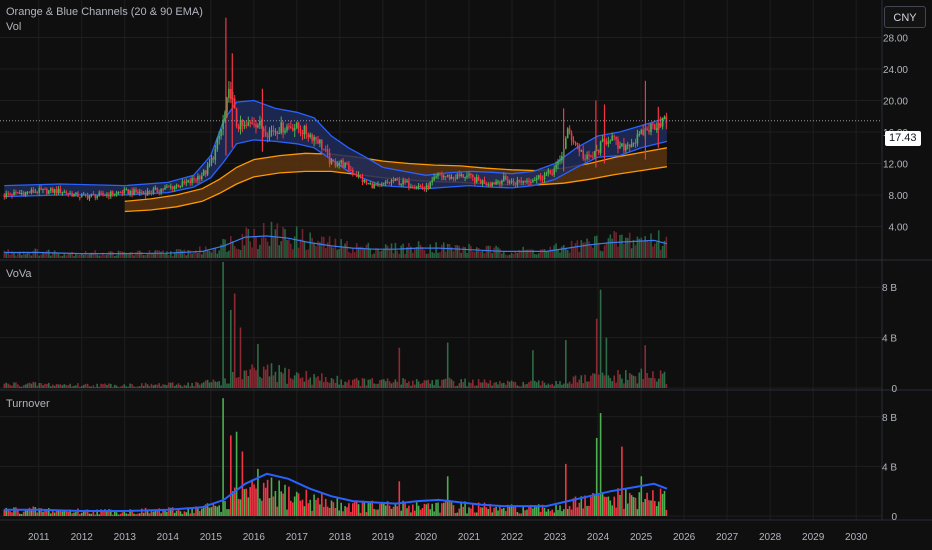  Describe the element at coordinates (727, 537) in the screenshot. I see `time-tick-label: 2027` at that location.